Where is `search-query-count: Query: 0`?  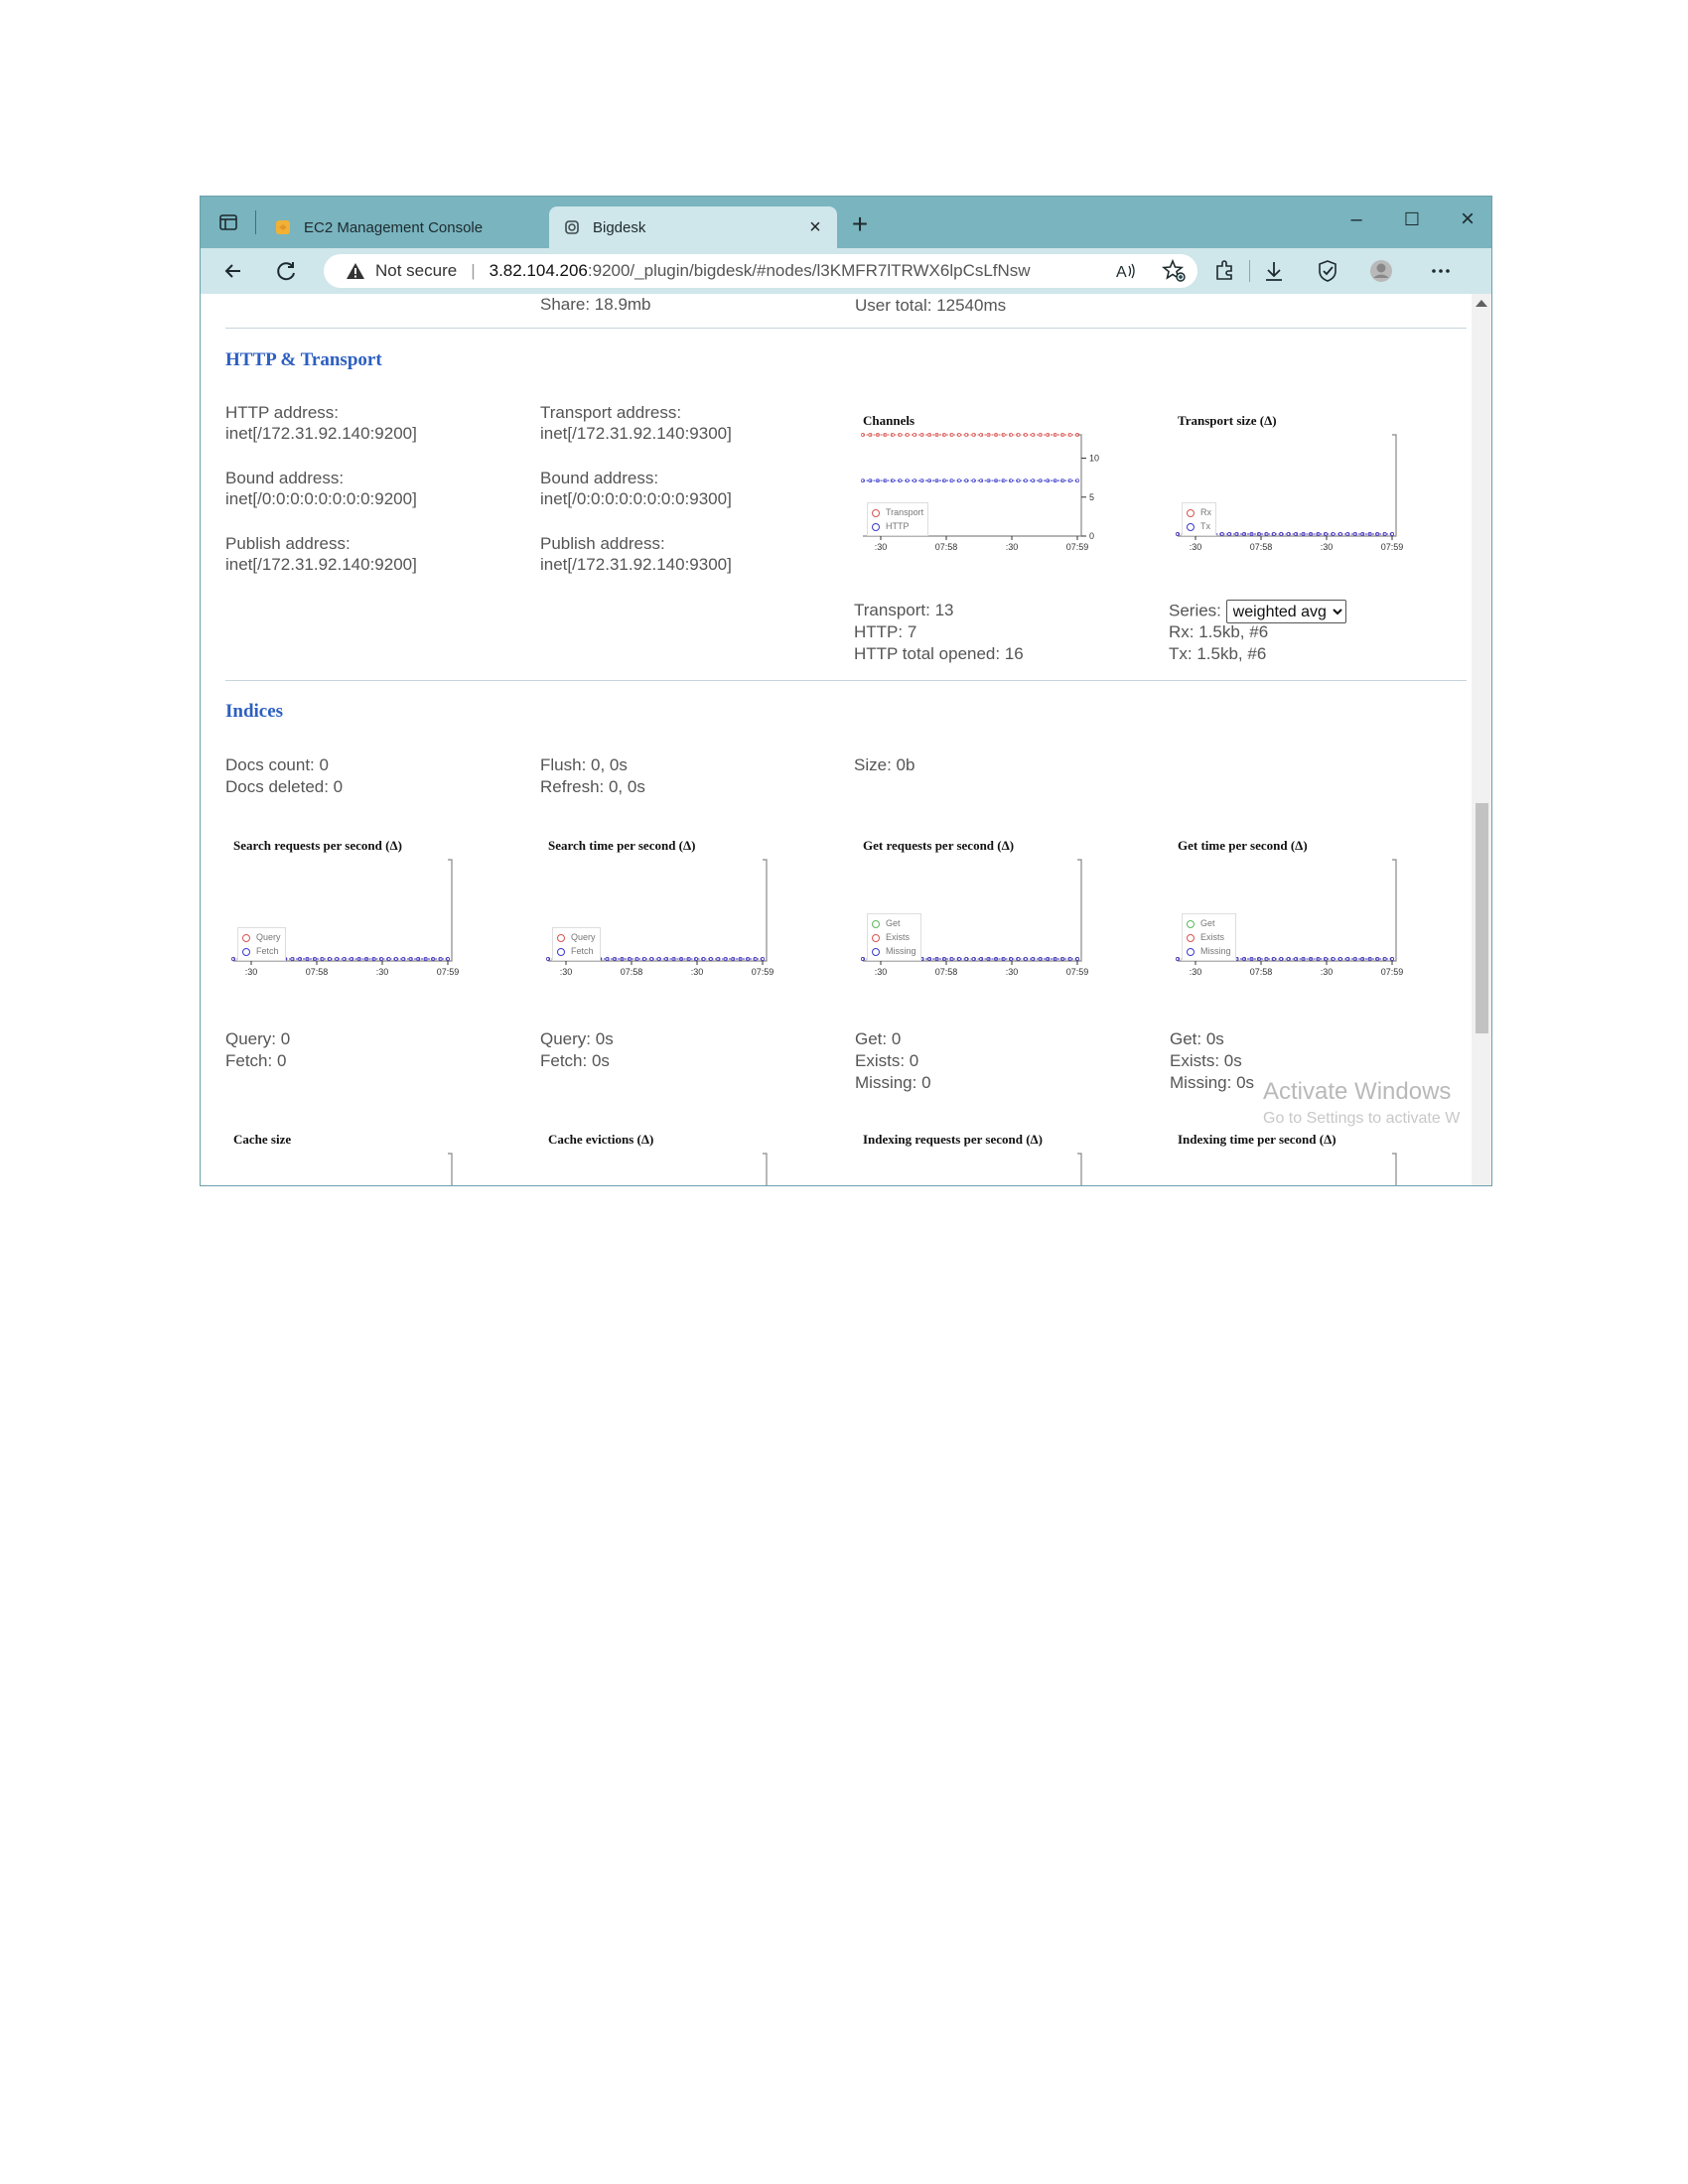 search-query-count: Query: 0 is located at coordinates (258, 1038).